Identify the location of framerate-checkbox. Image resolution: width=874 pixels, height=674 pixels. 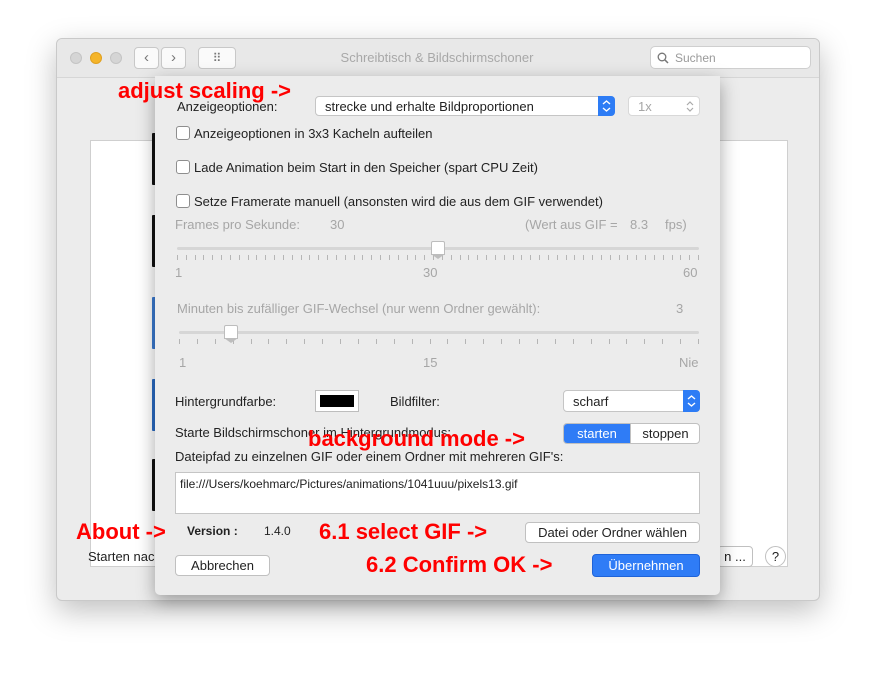
(183, 201).